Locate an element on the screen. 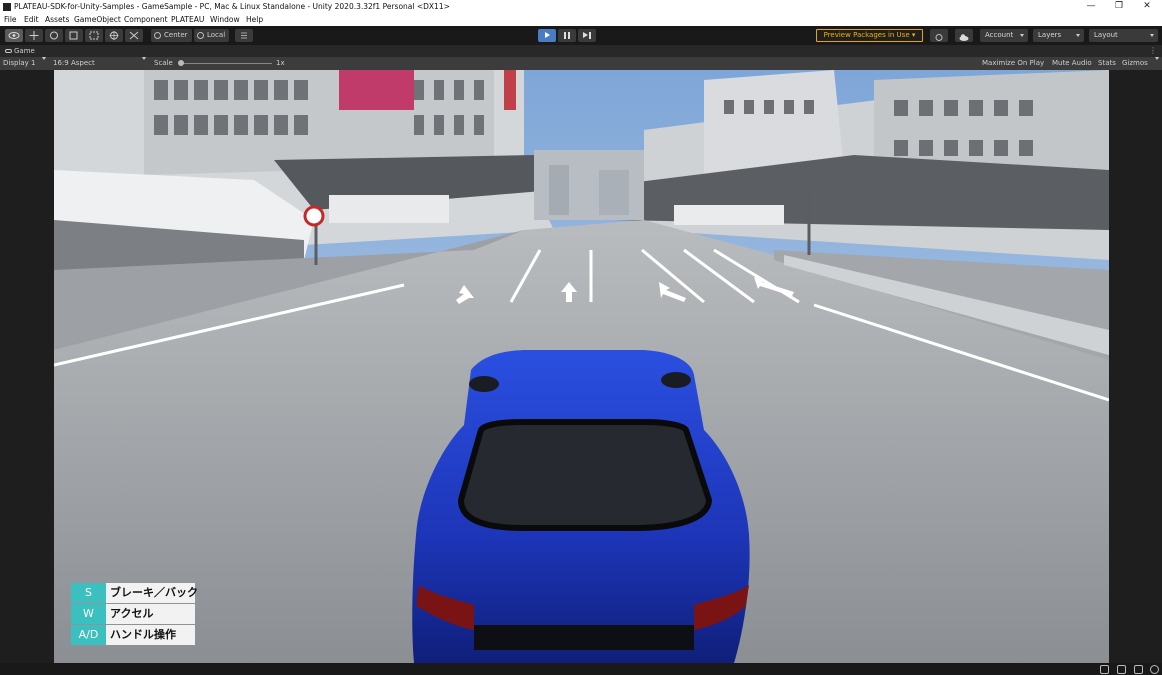  scale-tool-button is located at coordinates (74, 35).